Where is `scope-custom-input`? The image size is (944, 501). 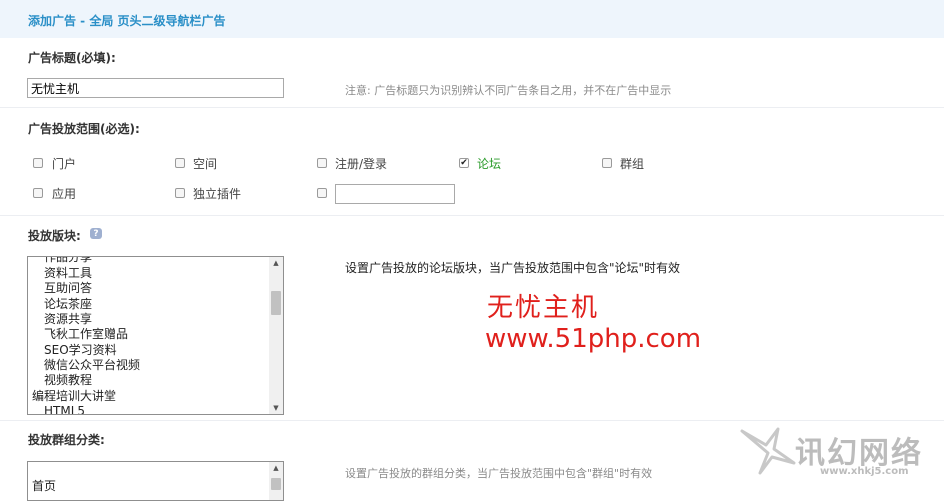
scope-custom-input is located at coordinates (395, 194).